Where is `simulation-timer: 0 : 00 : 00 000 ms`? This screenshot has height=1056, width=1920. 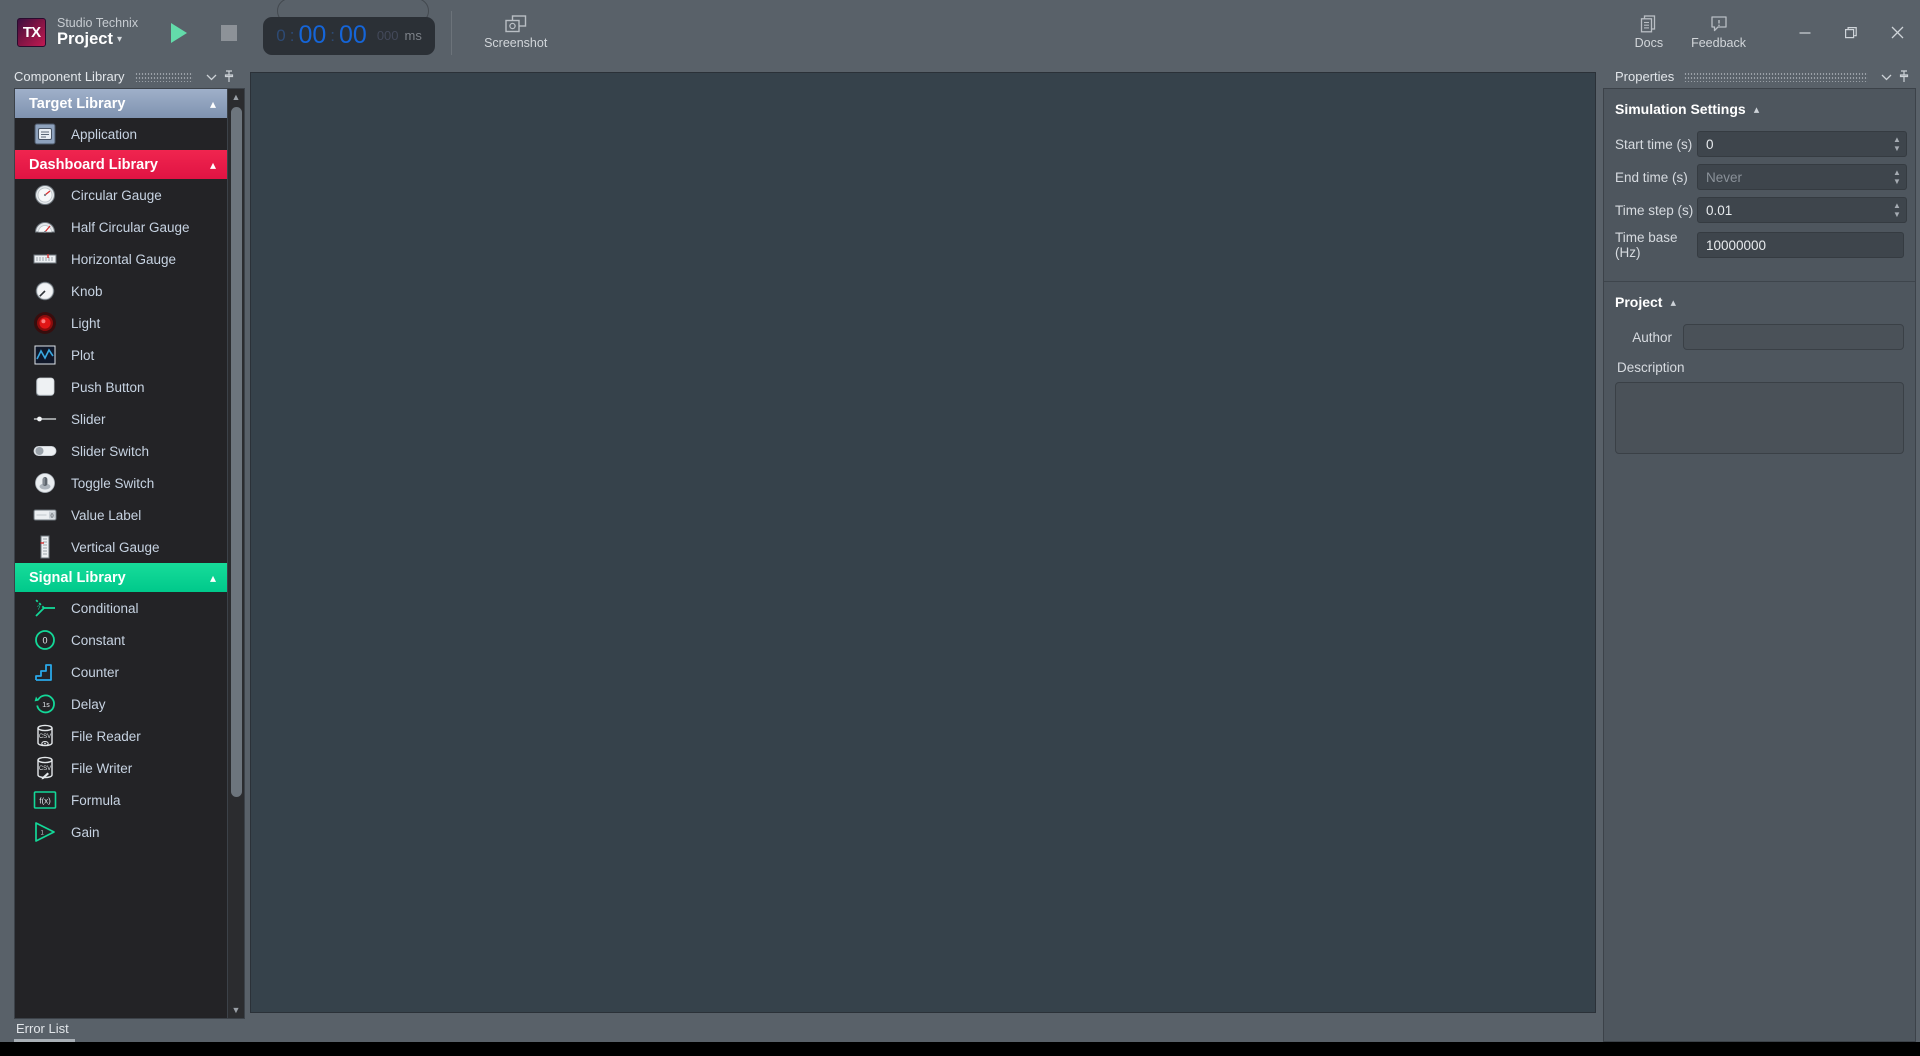 simulation-timer: 0 : 00 : 00 000 ms is located at coordinates (349, 27).